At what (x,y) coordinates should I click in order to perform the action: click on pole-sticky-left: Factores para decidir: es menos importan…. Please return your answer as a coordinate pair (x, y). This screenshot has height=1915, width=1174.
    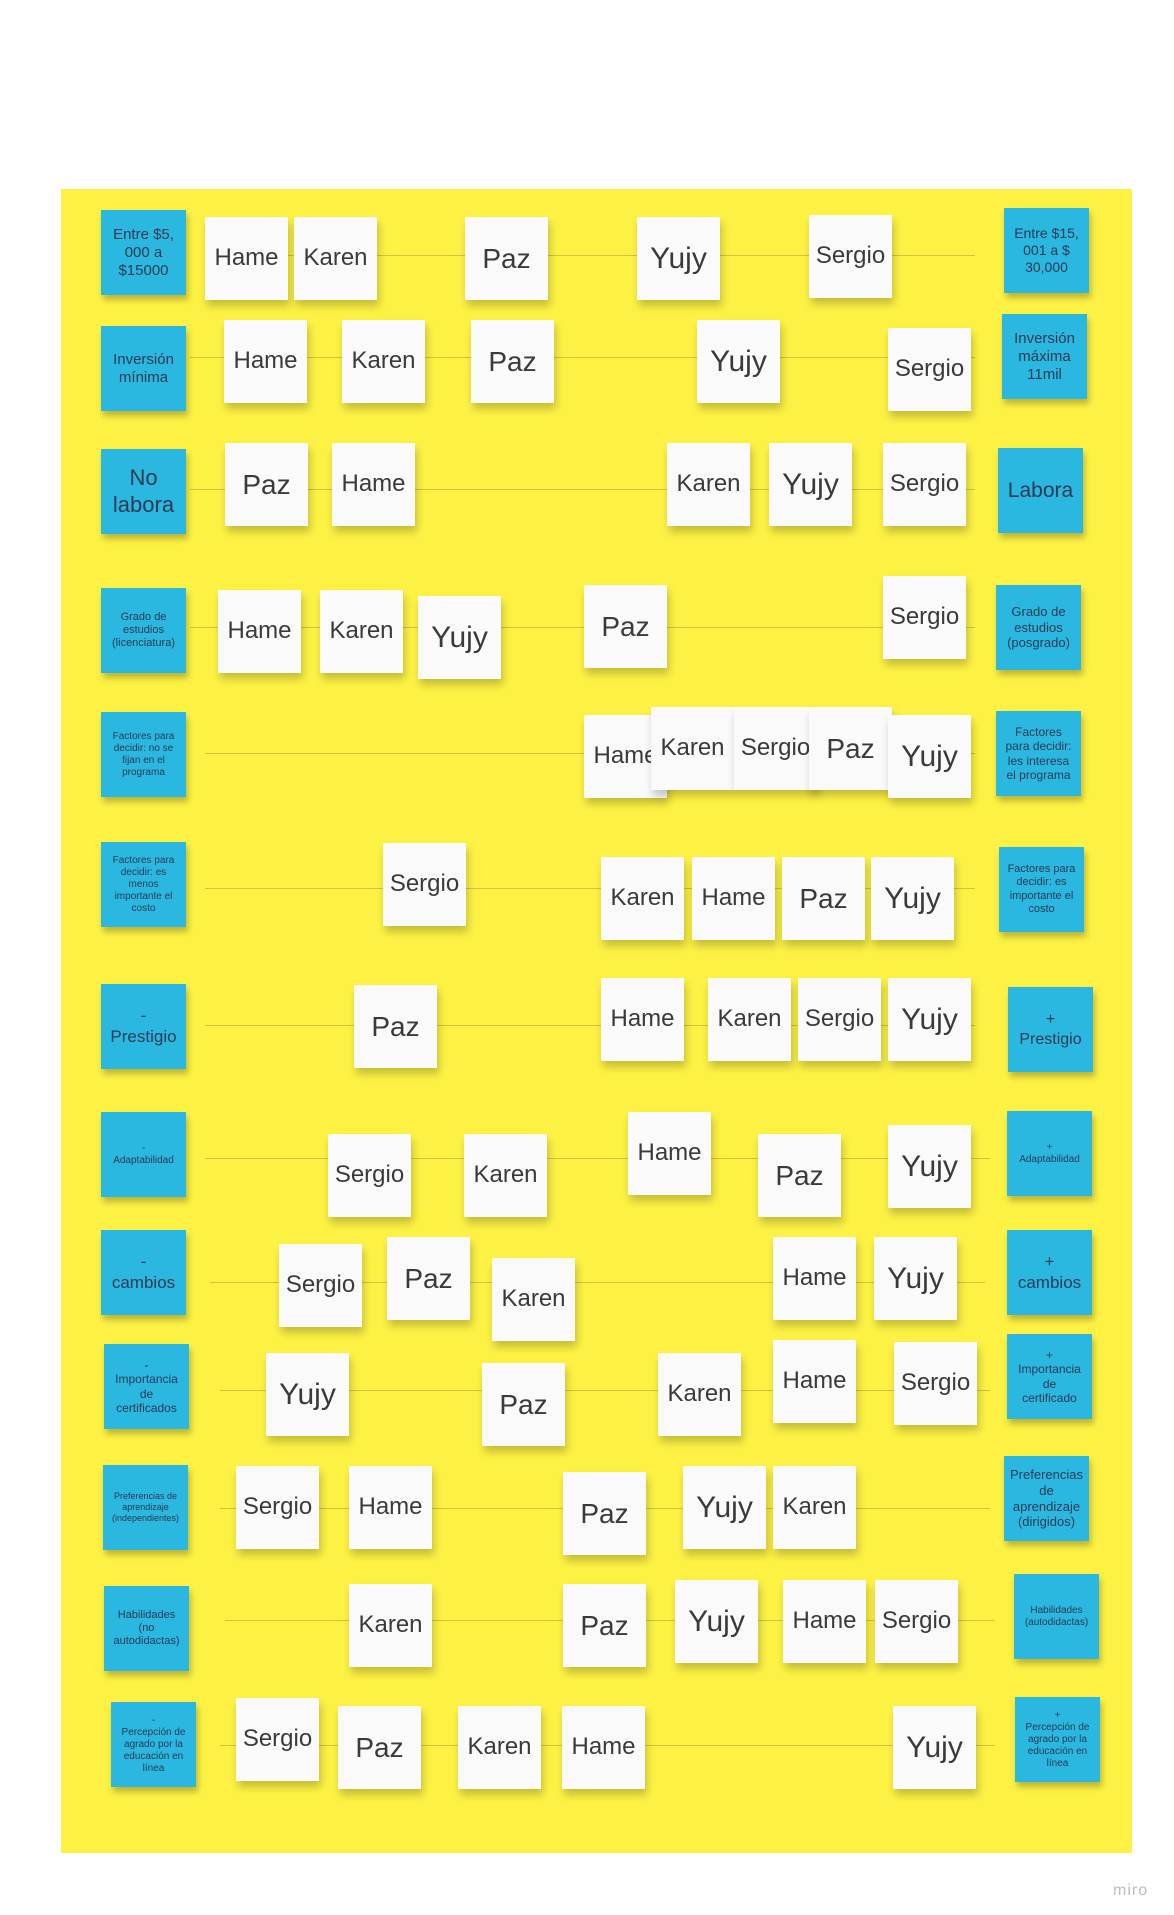
    Looking at the image, I should click on (143, 884).